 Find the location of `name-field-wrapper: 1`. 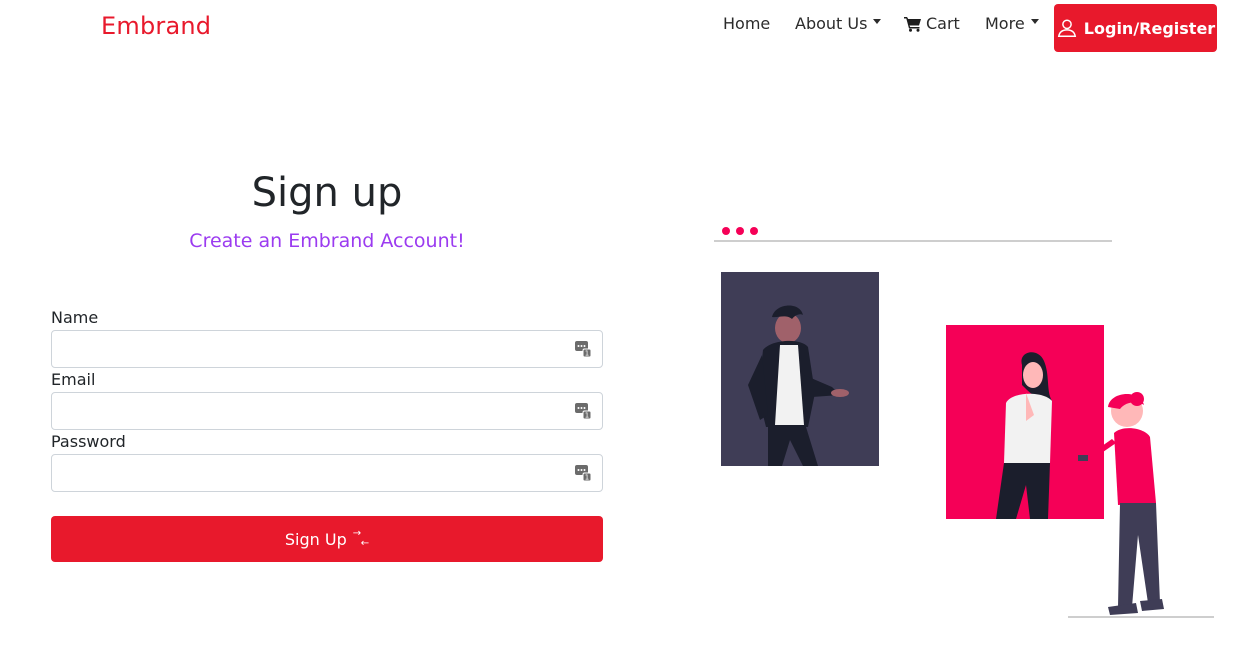

name-field-wrapper: 1 is located at coordinates (327, 349).